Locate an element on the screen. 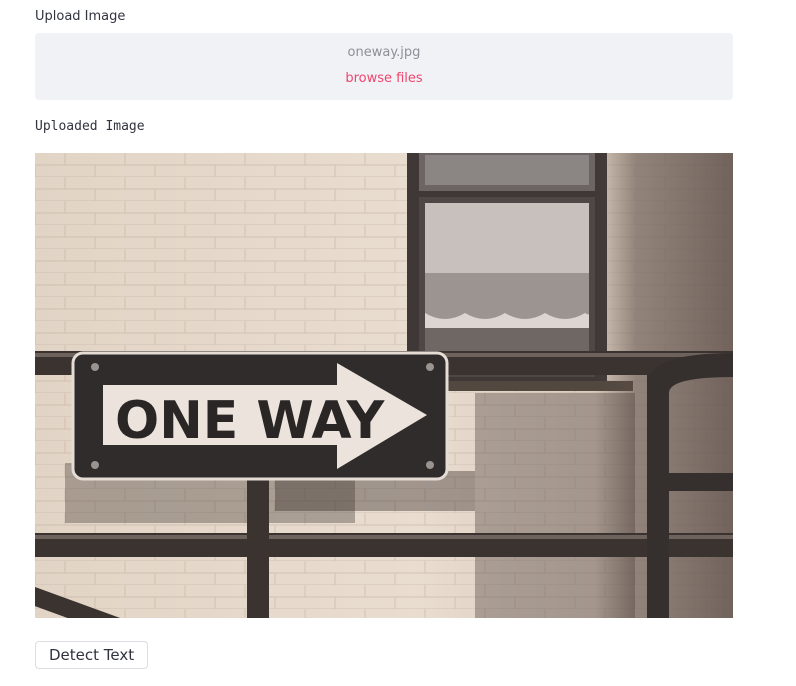 Image resolution: width=796 pixels, height=686 pixels. sign-text: ONE WAY is located at coordinates (250, 421).